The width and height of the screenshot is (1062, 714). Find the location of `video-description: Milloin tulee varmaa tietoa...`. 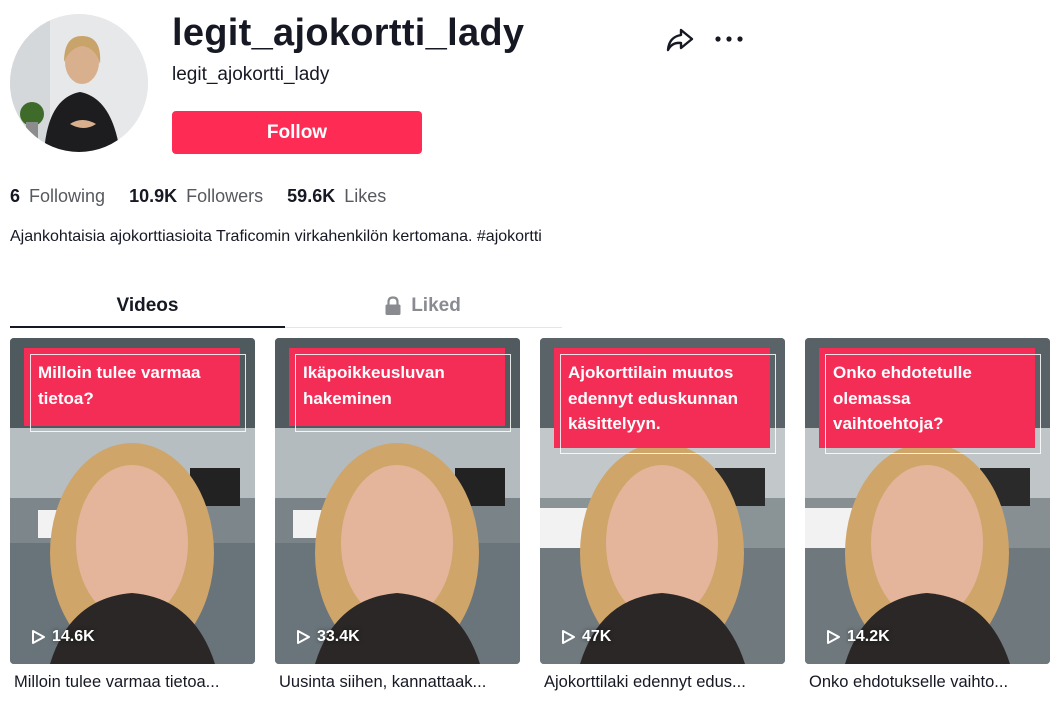

video-description: Milloin tulee varmaa tietoa... is located at coordinates (132, 682).